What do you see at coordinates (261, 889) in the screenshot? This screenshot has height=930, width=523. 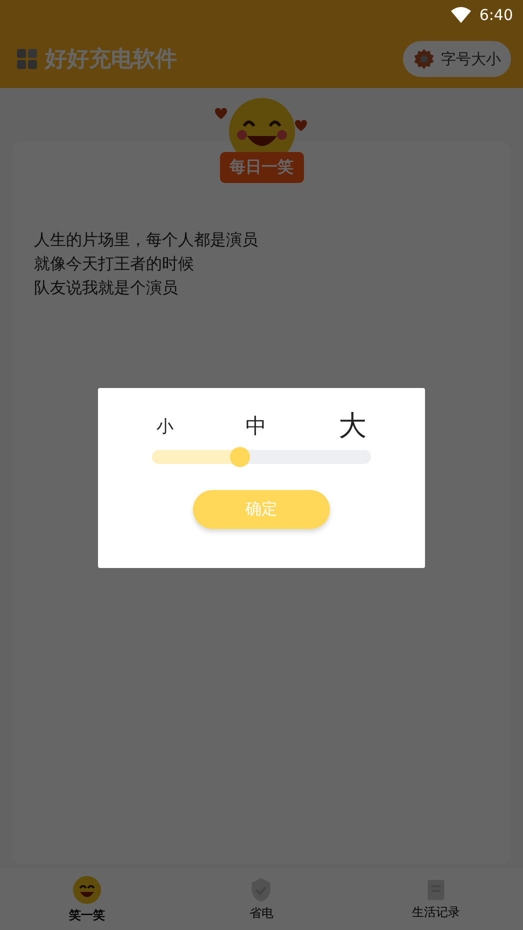 I see `shield-icon` at bounding box center [261, 889].